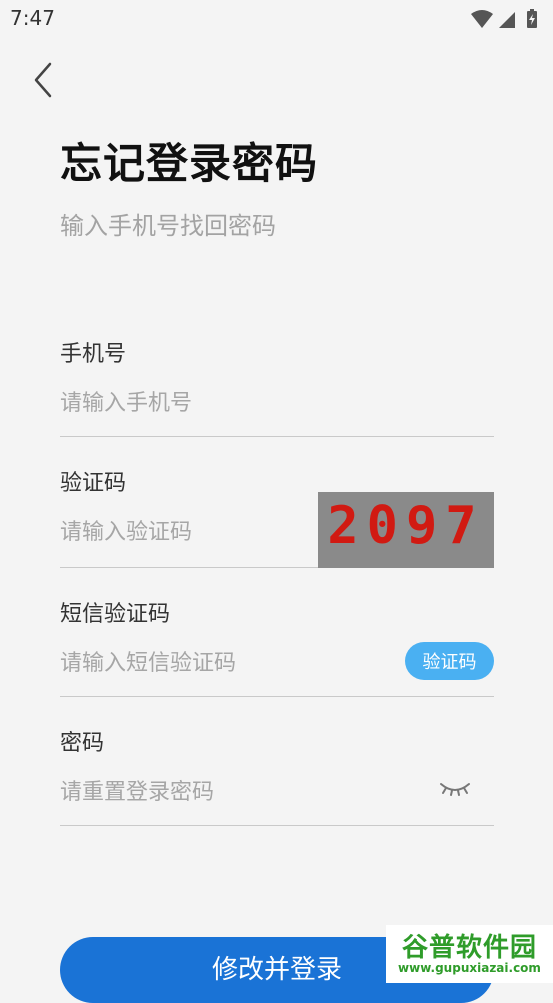  Describe the element at coordinates (482, 19) in the screenshot. I see `wifi-icon` at that location.